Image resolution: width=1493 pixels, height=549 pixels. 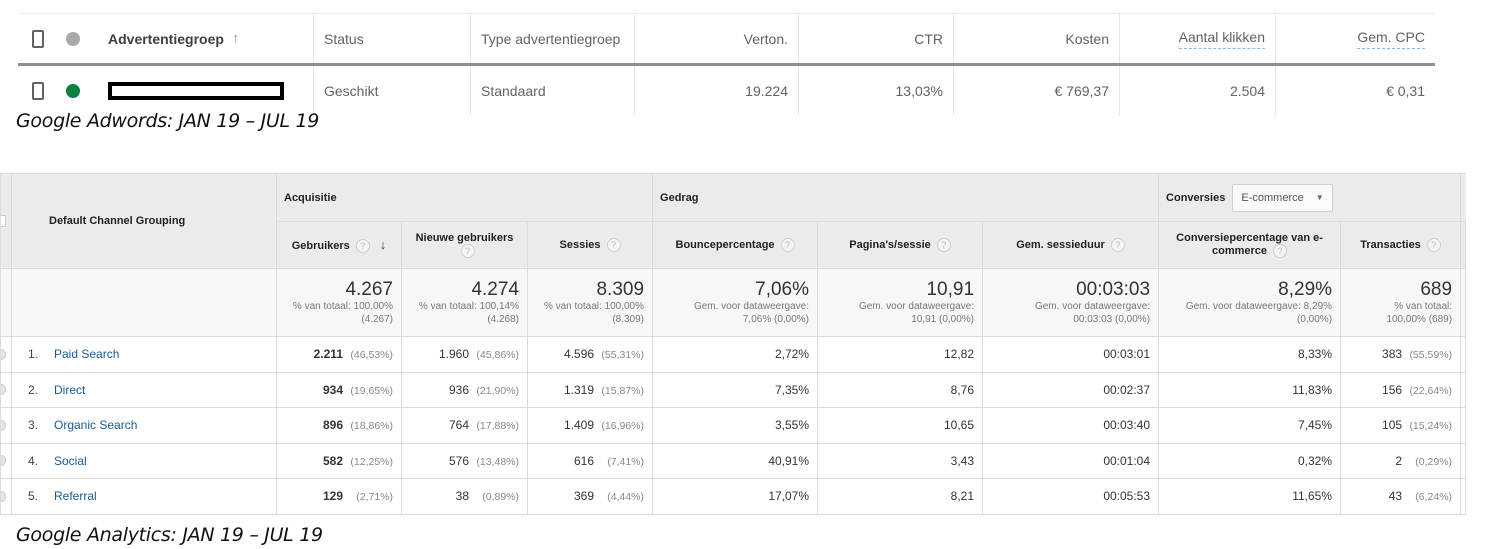 What do you see at coordinates (1431, 390) in the screenshot?
I see `transactions-percent: (22,64%)` at bounding box center [1431, 390].